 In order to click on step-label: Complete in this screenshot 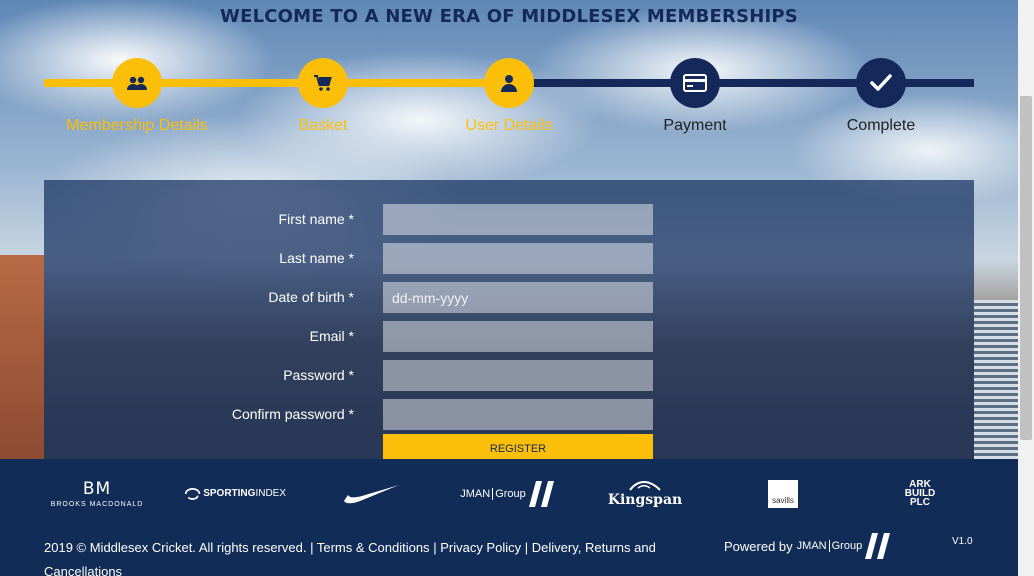, I will do `click(881, 125)`.